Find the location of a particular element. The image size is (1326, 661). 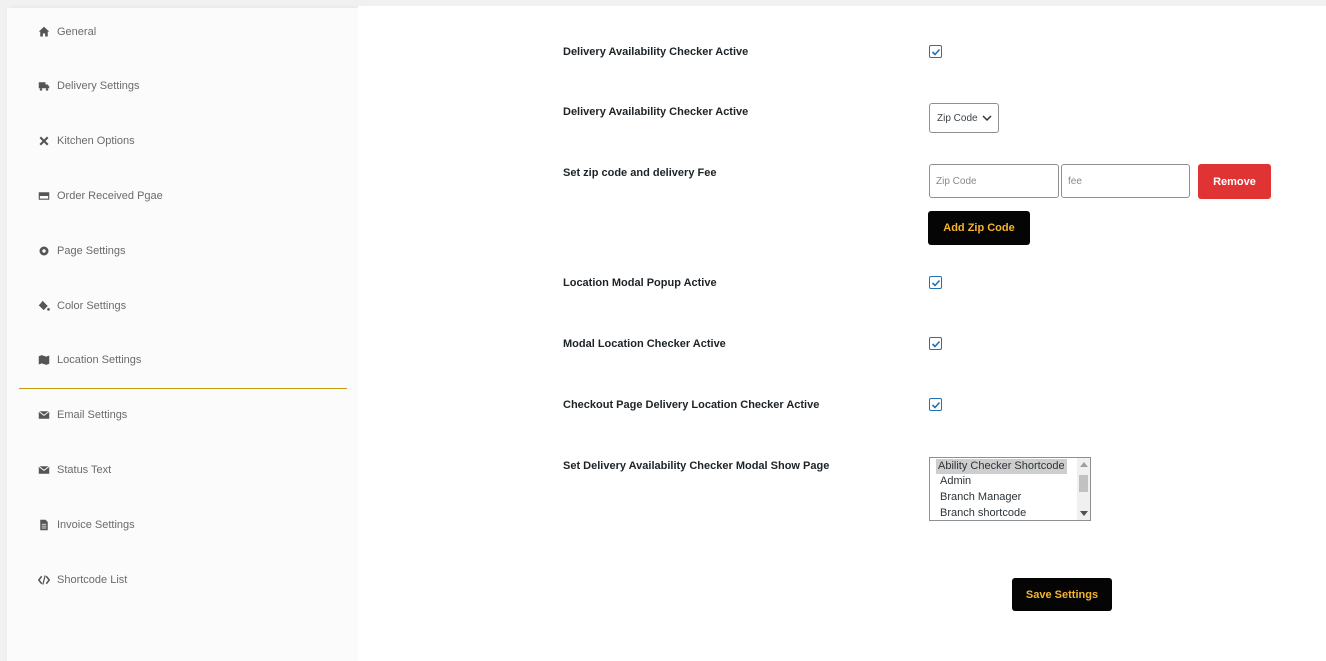

save-settings-button: Save Settings is located at coordinates (1062, 594).